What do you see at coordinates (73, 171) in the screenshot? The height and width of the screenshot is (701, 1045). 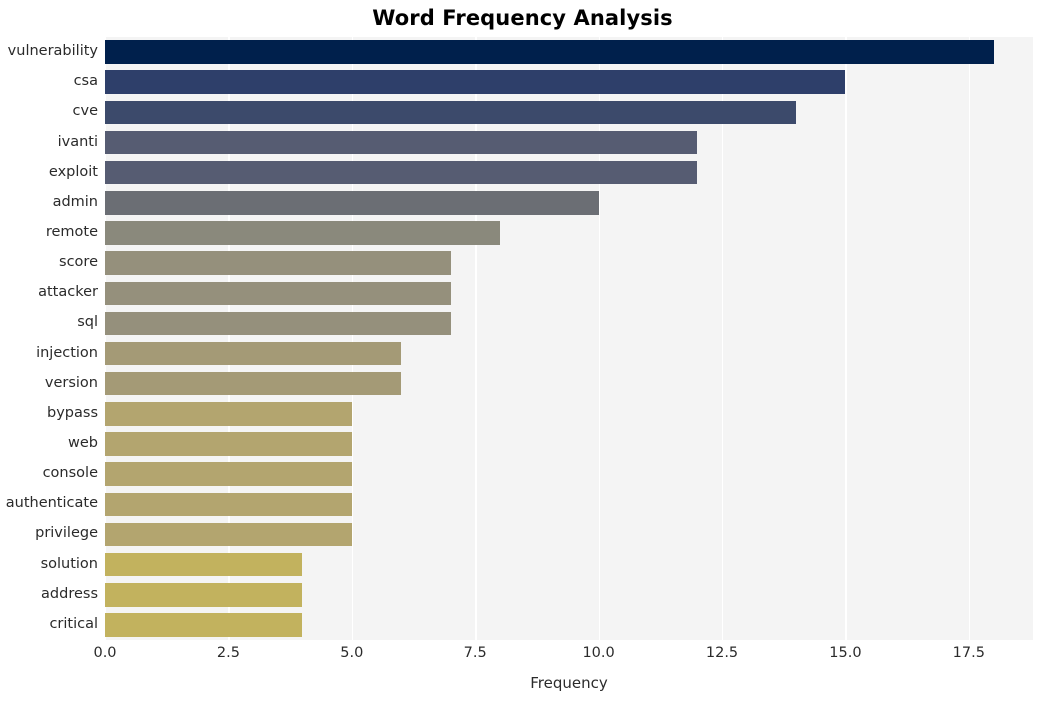 I see `y-tick-label: exploit` at bounding box center [73, 171].